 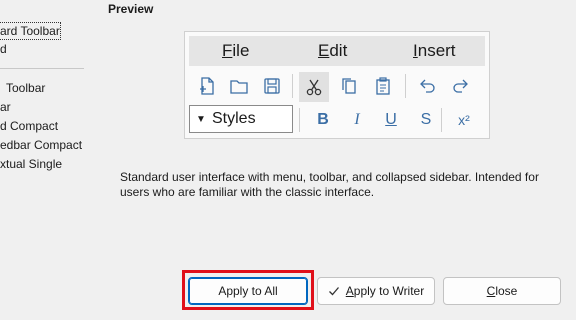 I want to click on button-label: Close, so click(x=502, y=291).